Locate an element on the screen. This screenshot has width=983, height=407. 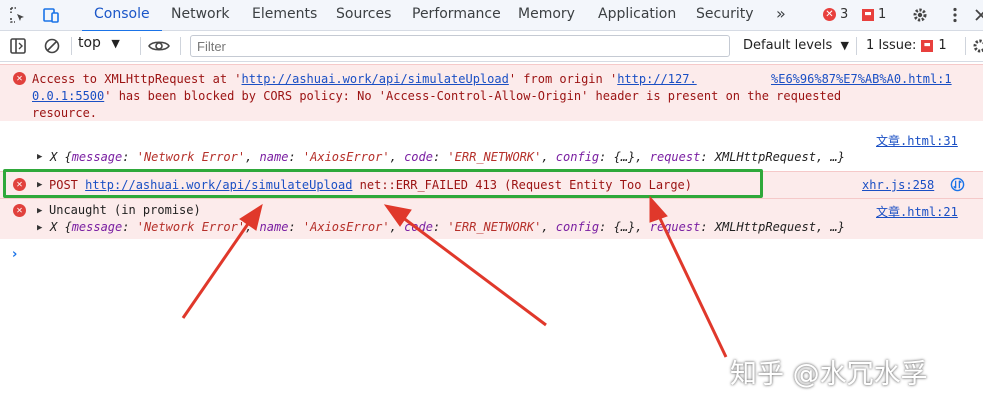
tab-sources: Sources is located at coordinates (363, 15).